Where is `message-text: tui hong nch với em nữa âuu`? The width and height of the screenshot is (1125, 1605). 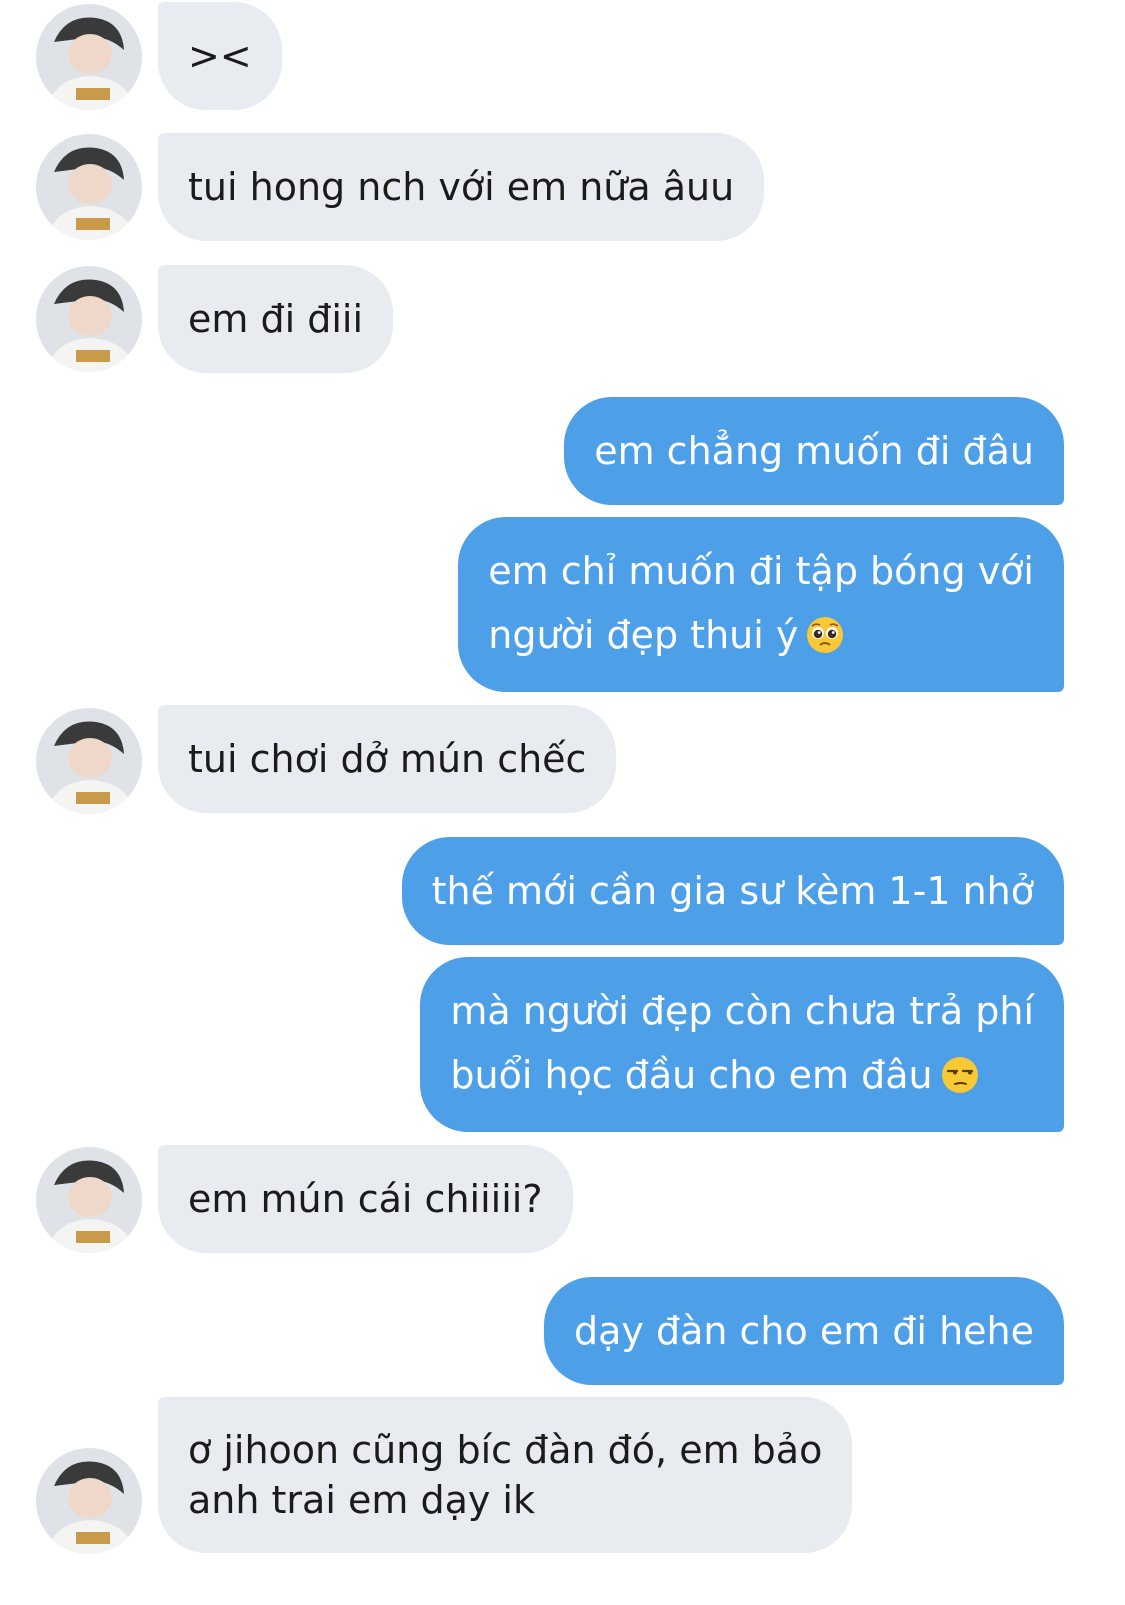 message-text: tui hong nch với em nữa âuu is located at coordinates (461, 187).